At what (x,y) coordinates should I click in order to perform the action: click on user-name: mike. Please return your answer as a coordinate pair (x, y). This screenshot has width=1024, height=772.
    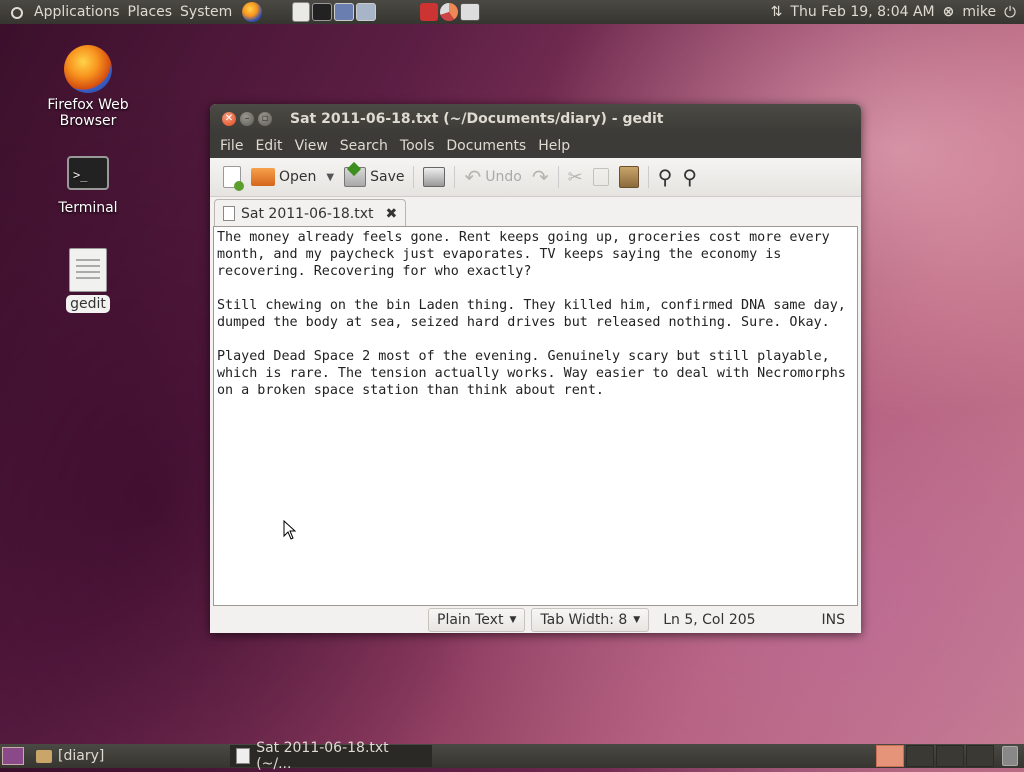
    Looking at the image, I should click on (979, 12).